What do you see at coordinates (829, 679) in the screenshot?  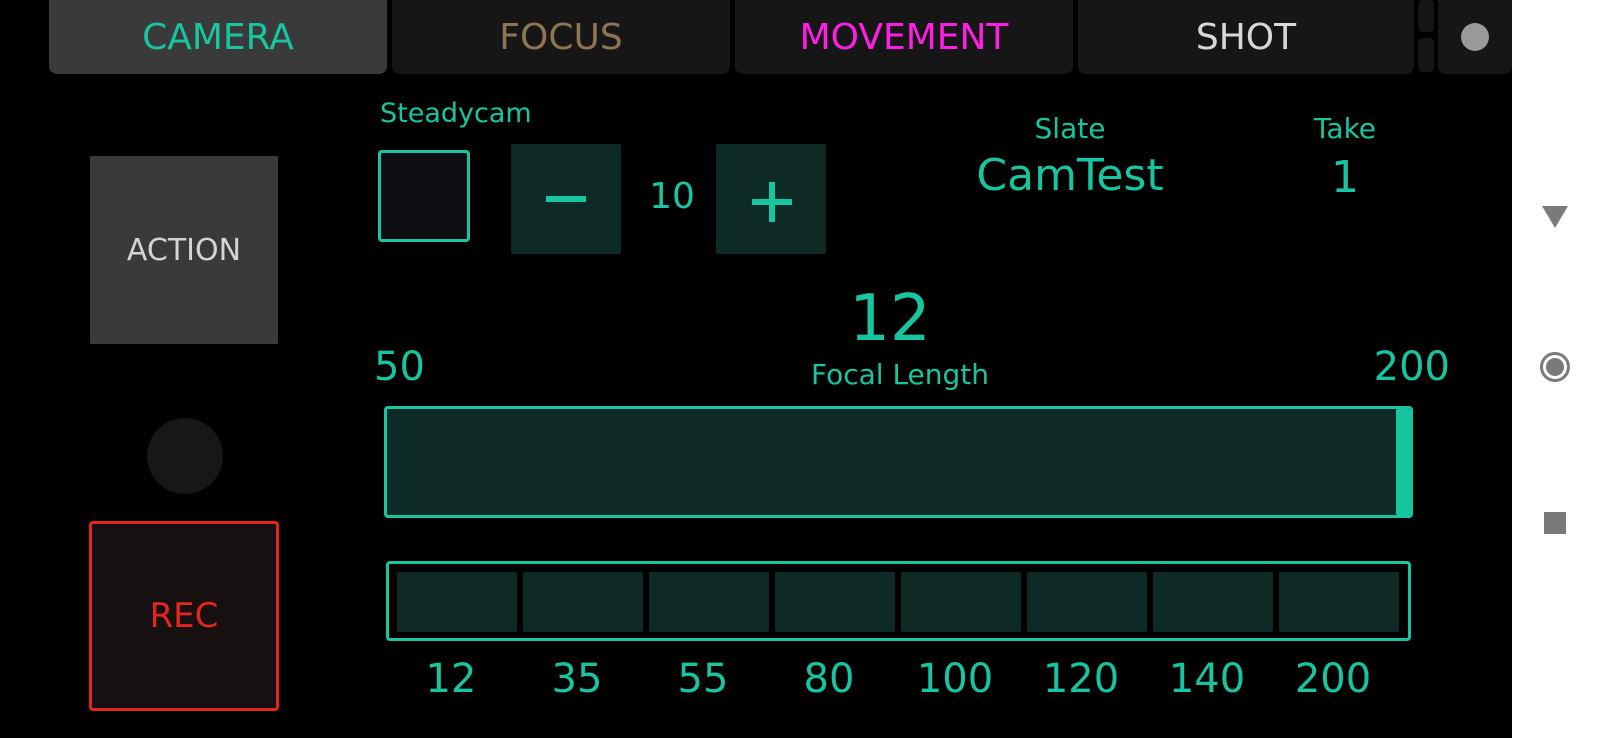 I see `preset-label-80: 80` at bounding box center [829, 679].